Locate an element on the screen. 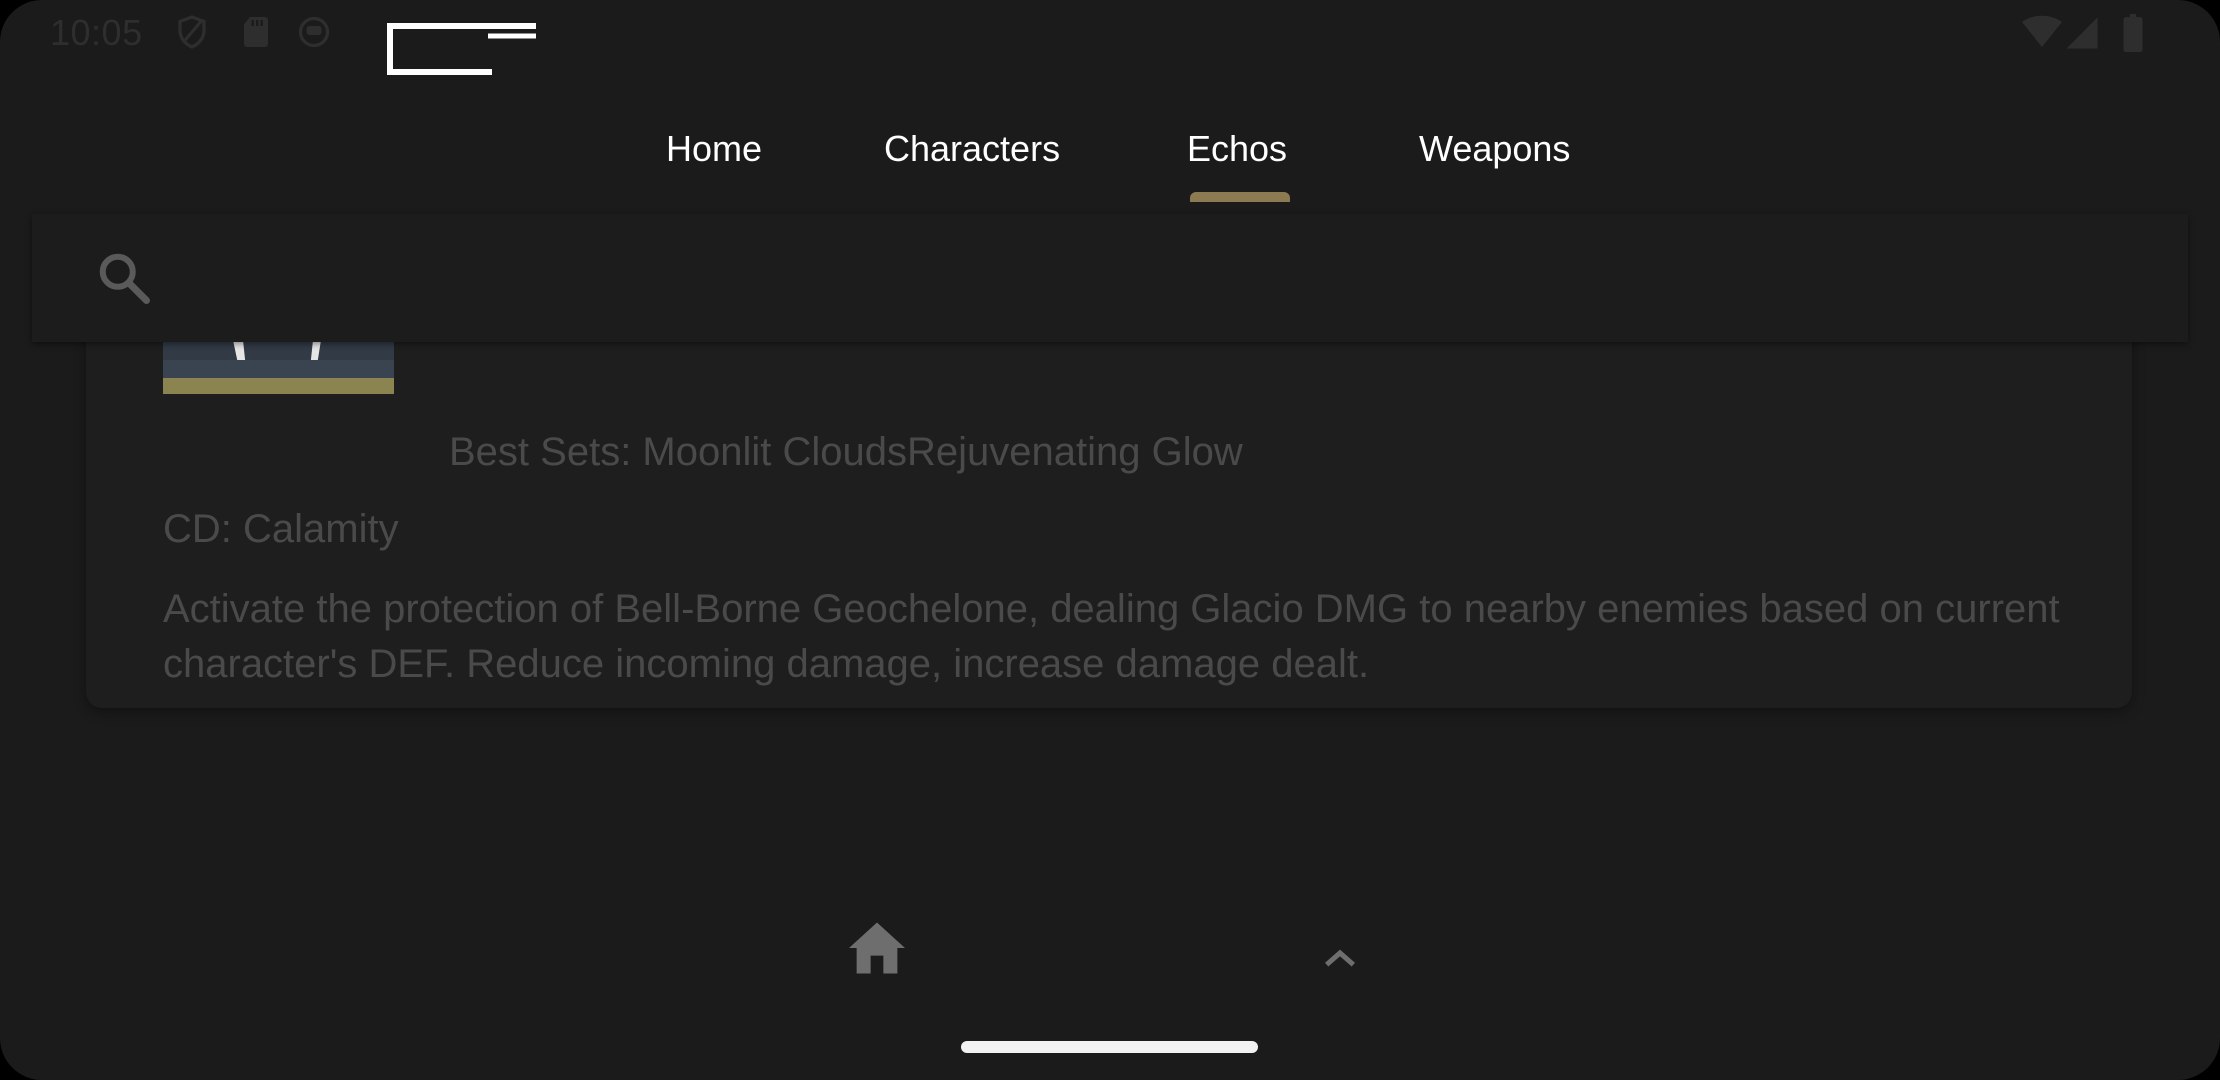 This screenshot has height=1080, width=2220. tab-weapons: Weapons is located at coordinates (1494, 149).